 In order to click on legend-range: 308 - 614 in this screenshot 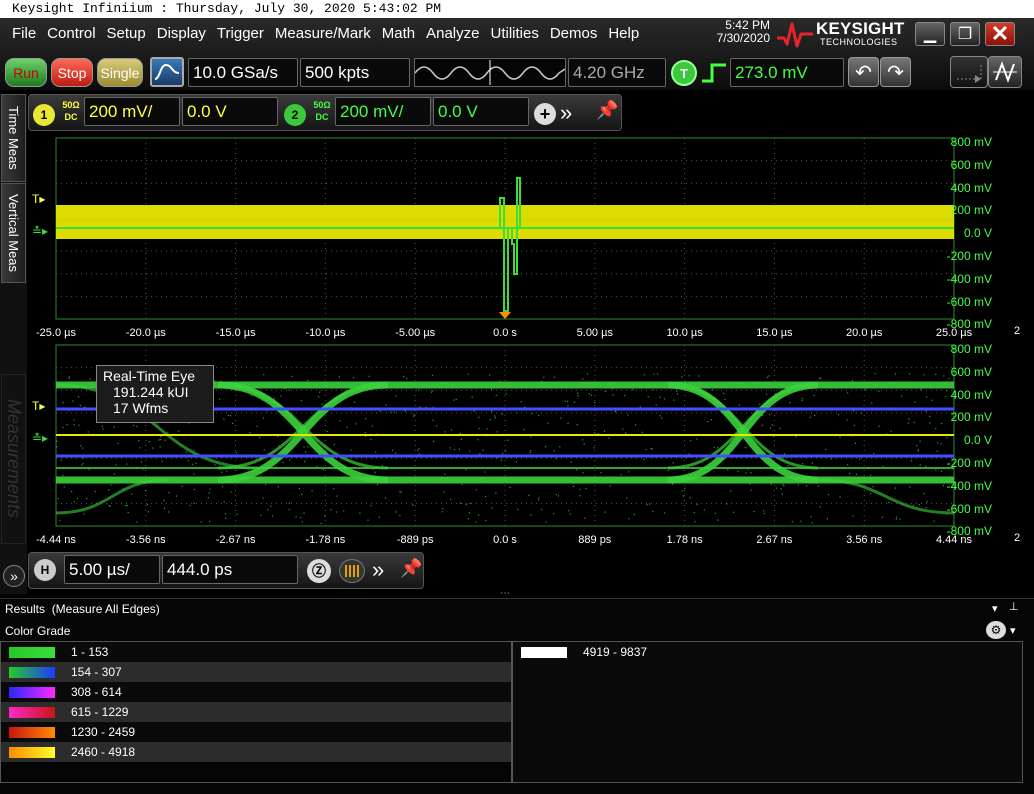, I will do `click(96, 692)`.